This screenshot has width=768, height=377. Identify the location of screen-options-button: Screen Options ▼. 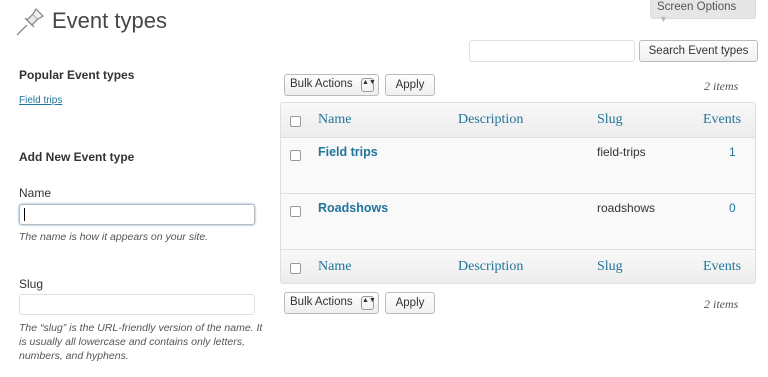
(703, 12).